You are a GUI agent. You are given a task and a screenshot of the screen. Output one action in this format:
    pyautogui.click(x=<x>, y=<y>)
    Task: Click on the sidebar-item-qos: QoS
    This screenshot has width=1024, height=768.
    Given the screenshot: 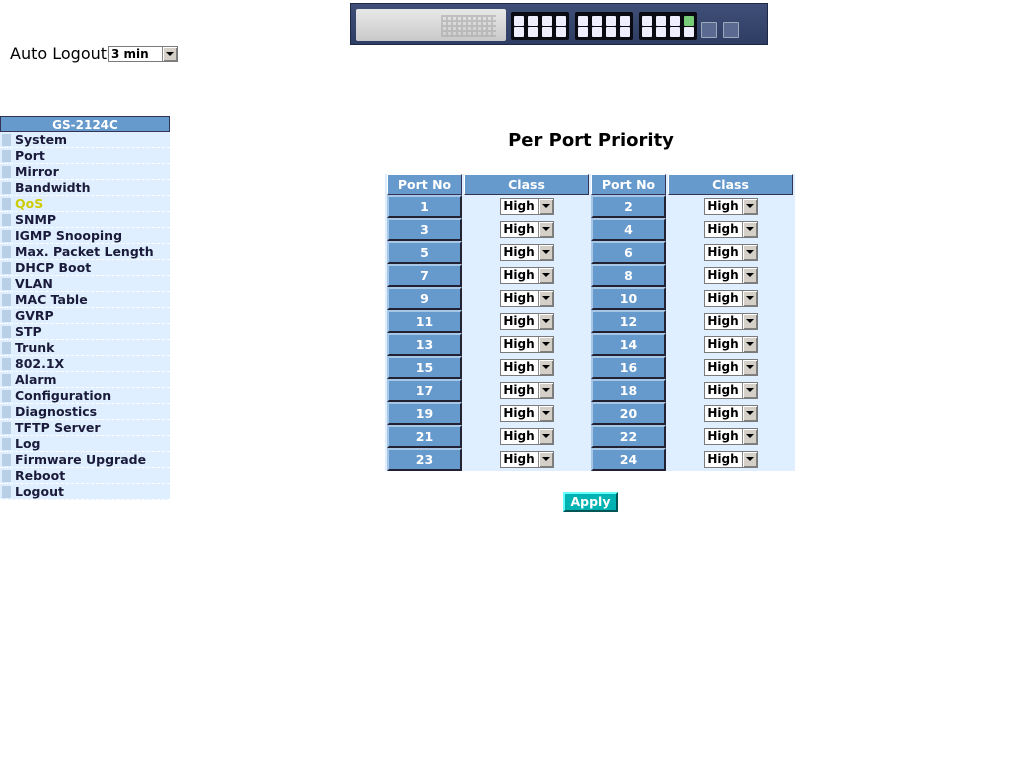 What is the action you would take?
    pyautogui.click(x=85, y=204)
    